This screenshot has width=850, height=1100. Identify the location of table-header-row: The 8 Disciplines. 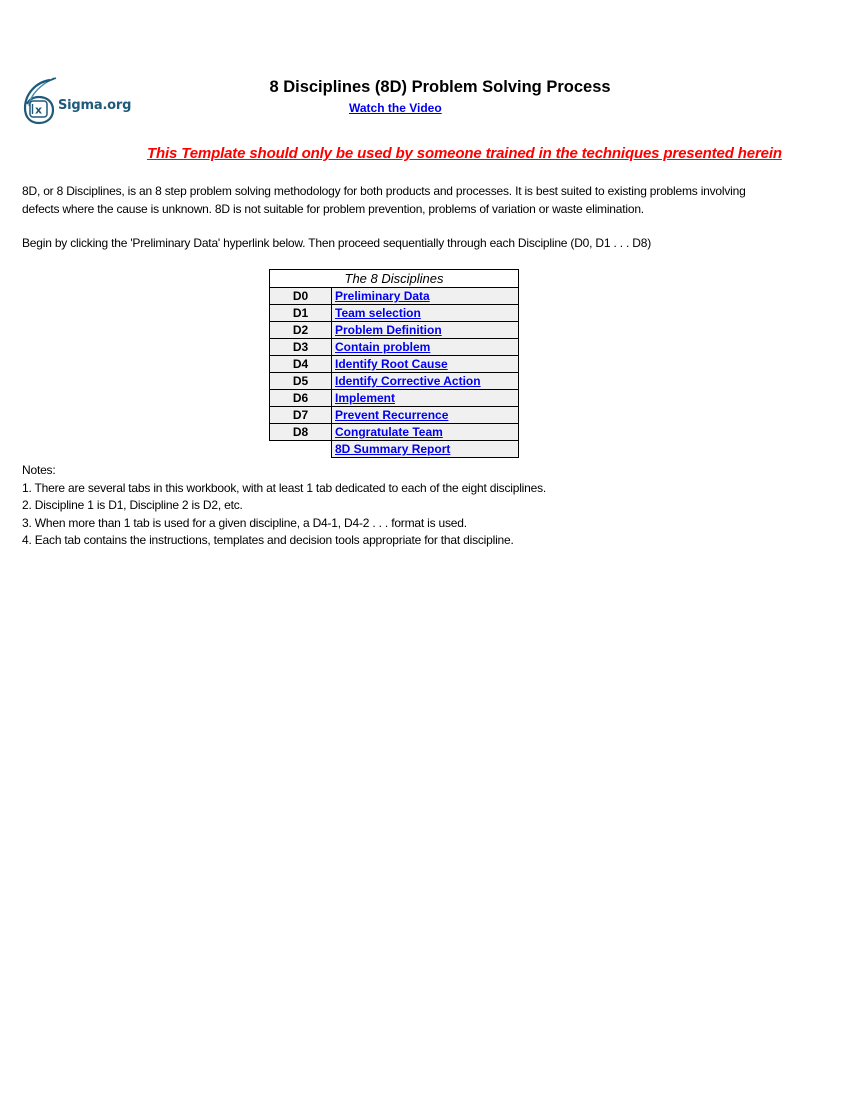
(394, 278).